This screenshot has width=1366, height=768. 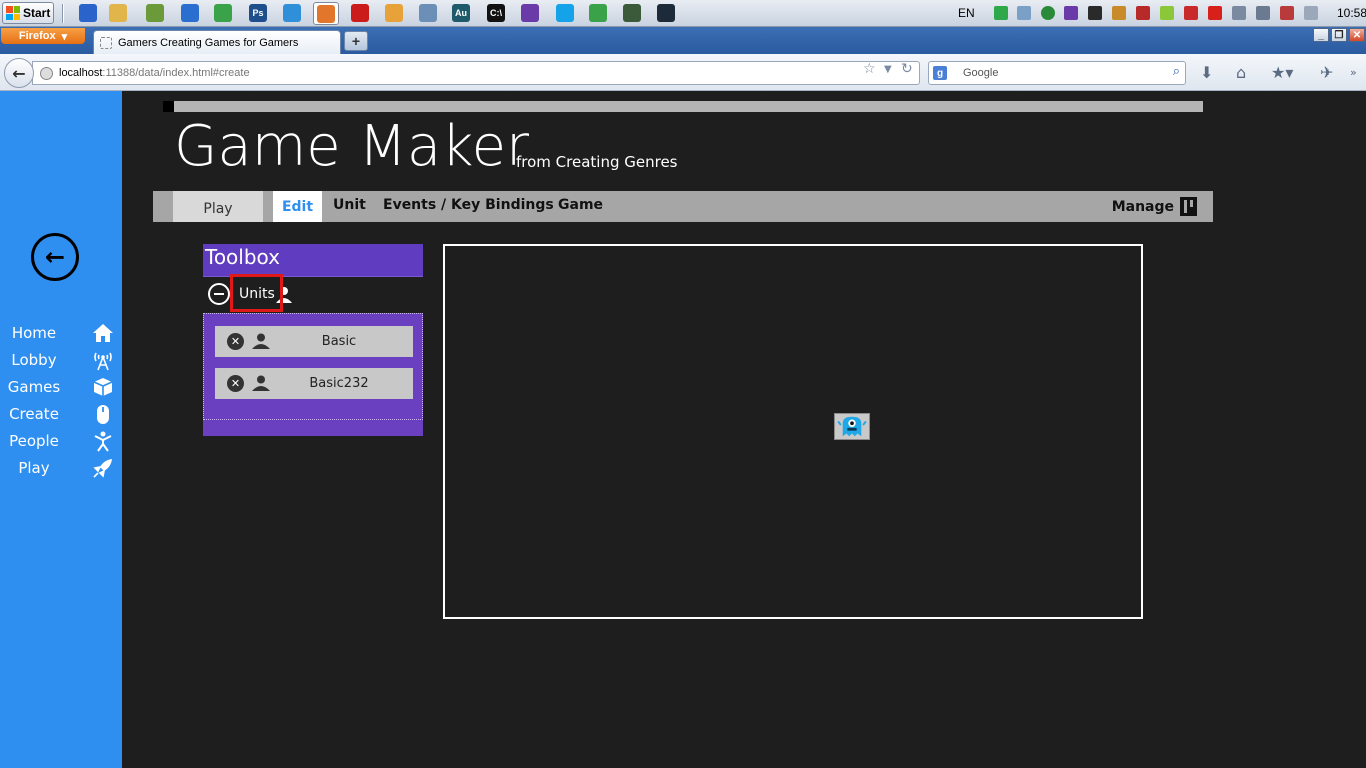 I want to click on sidebar-item-create: Create, so click(x=61, y=415).